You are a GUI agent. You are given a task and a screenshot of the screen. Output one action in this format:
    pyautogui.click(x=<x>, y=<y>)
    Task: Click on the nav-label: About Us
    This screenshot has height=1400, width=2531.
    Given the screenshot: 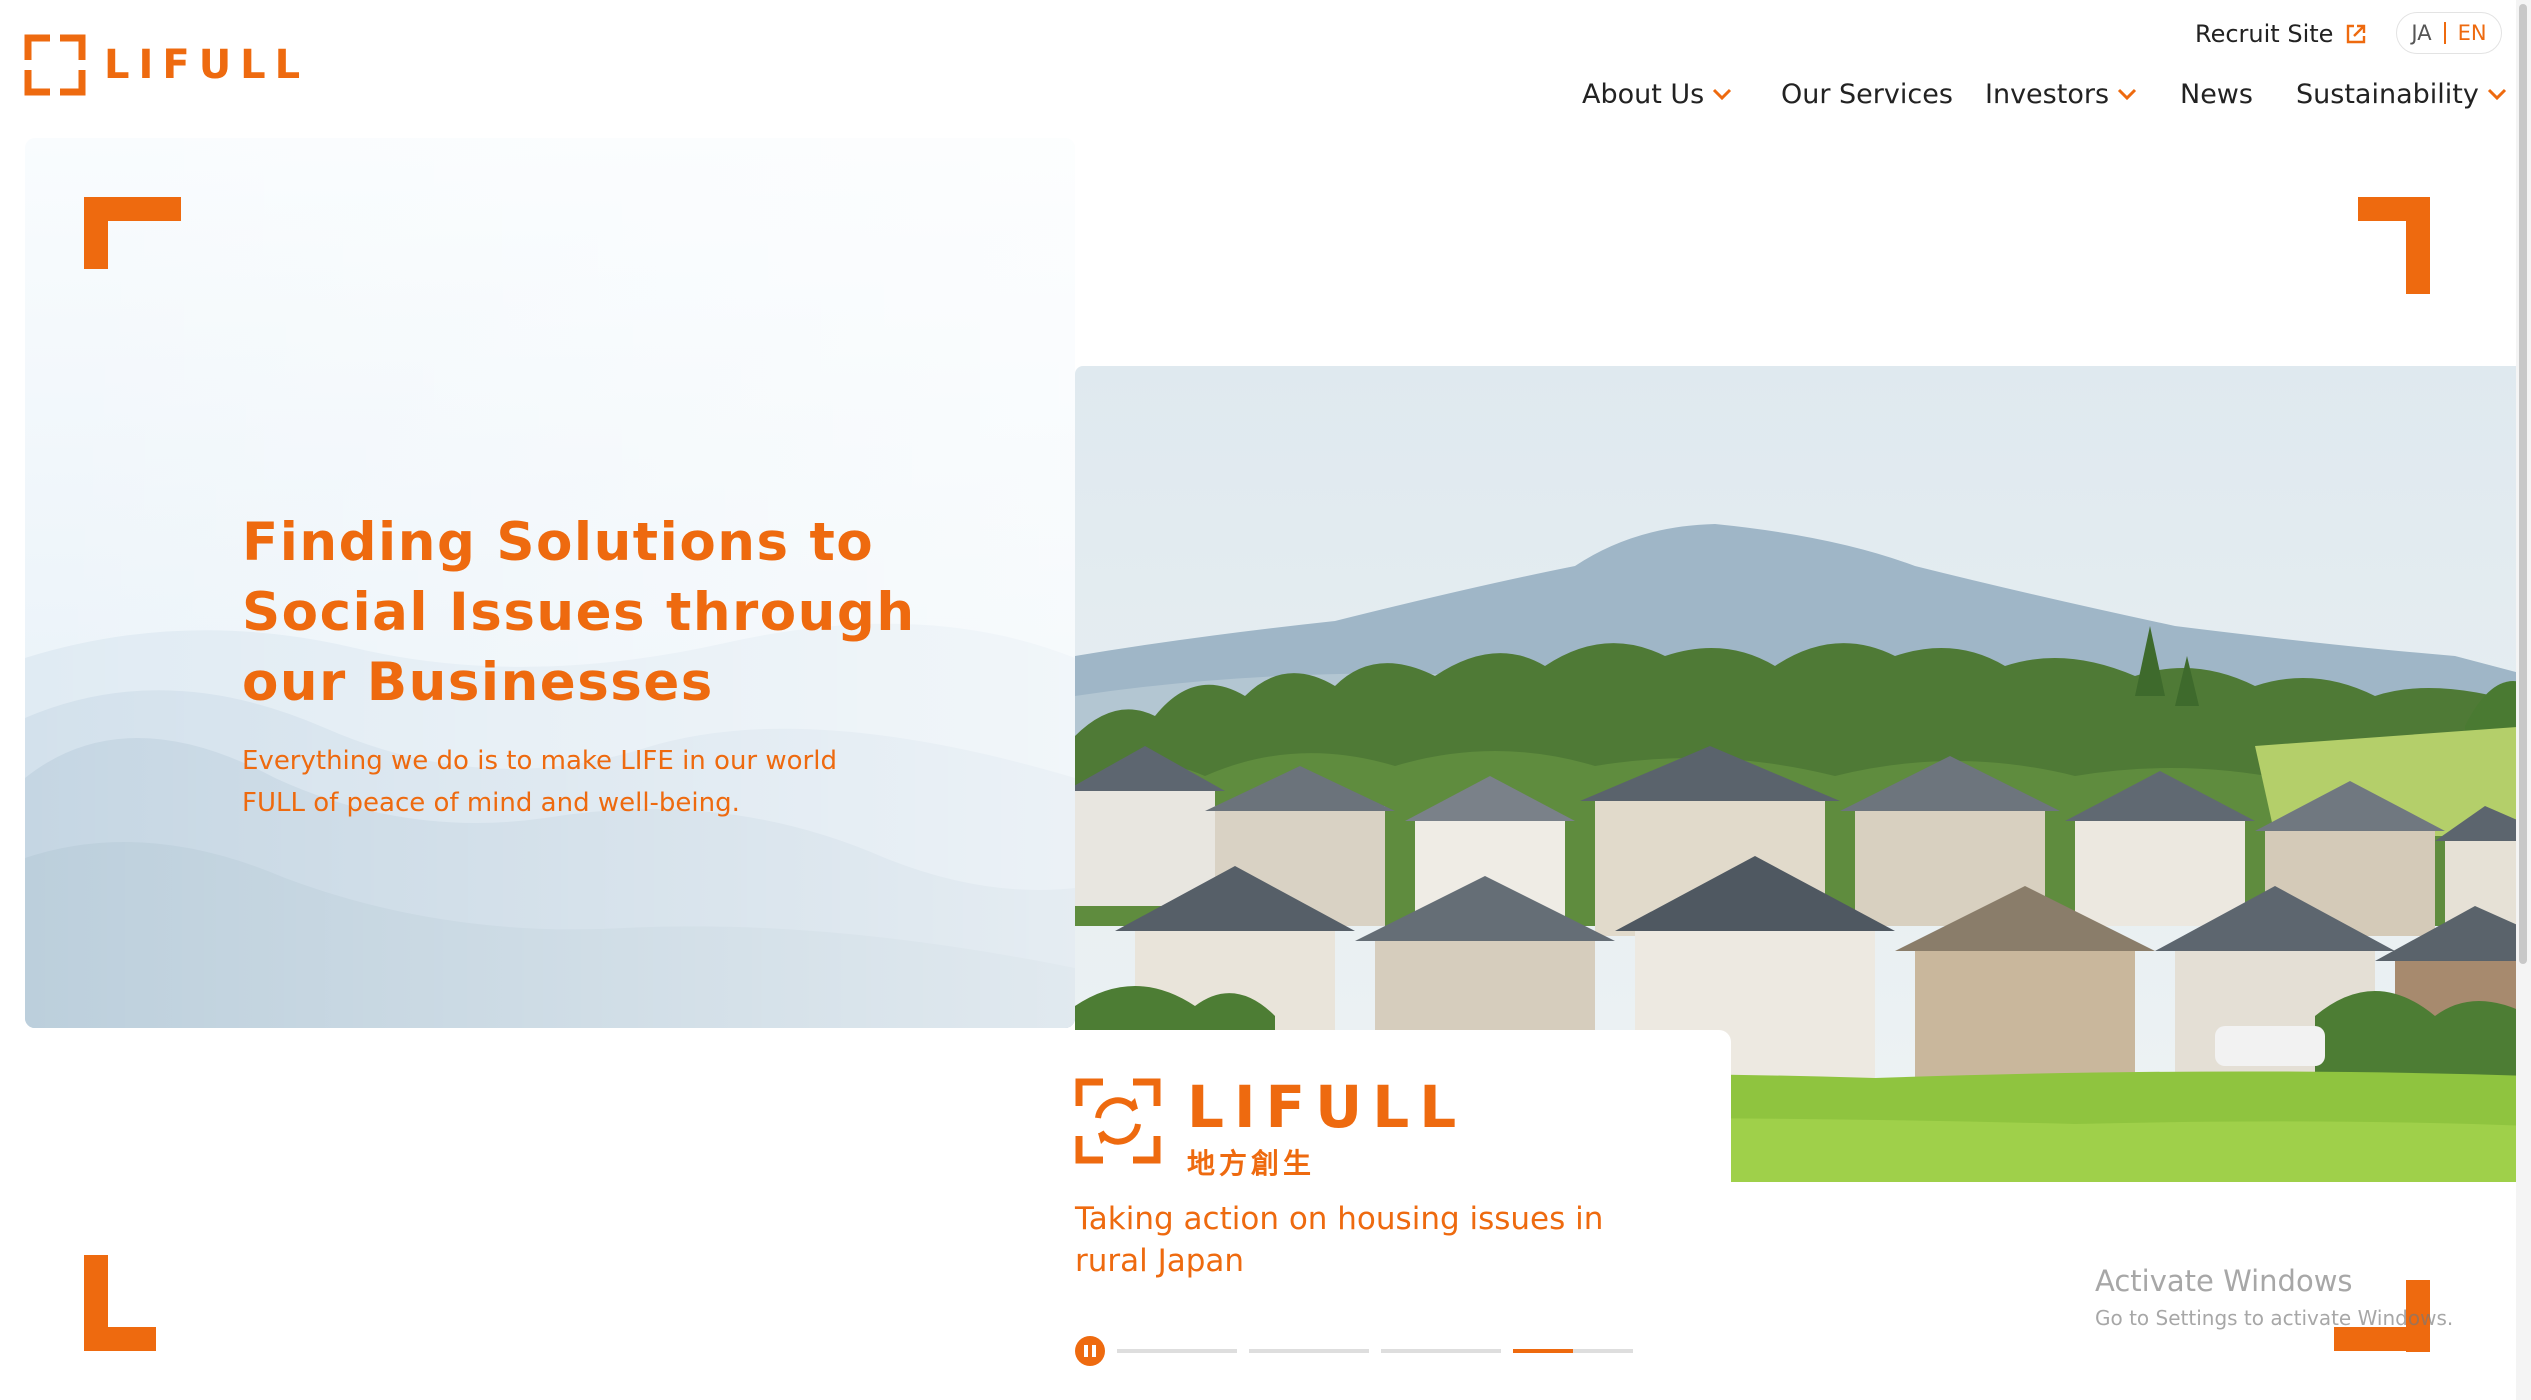 What is the action you would take?
    pyautogui.click(x=1643, y=94)
    